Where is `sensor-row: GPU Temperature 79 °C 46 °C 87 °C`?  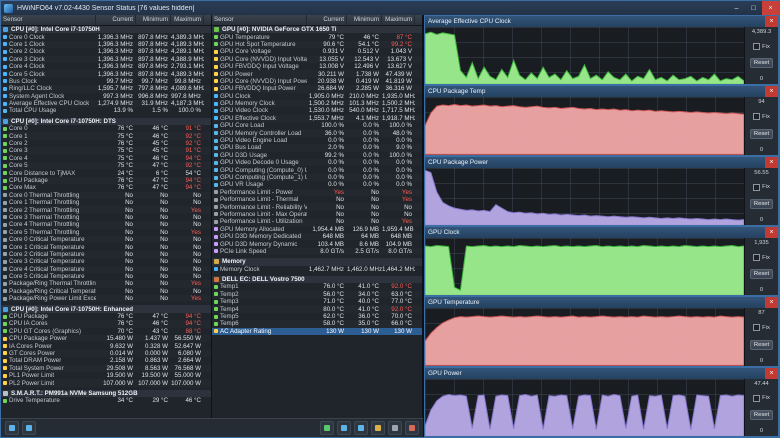
sensor-row: GPU Temperature 79 °C 46 °C 87 °C is located at coordinates (317, 37).